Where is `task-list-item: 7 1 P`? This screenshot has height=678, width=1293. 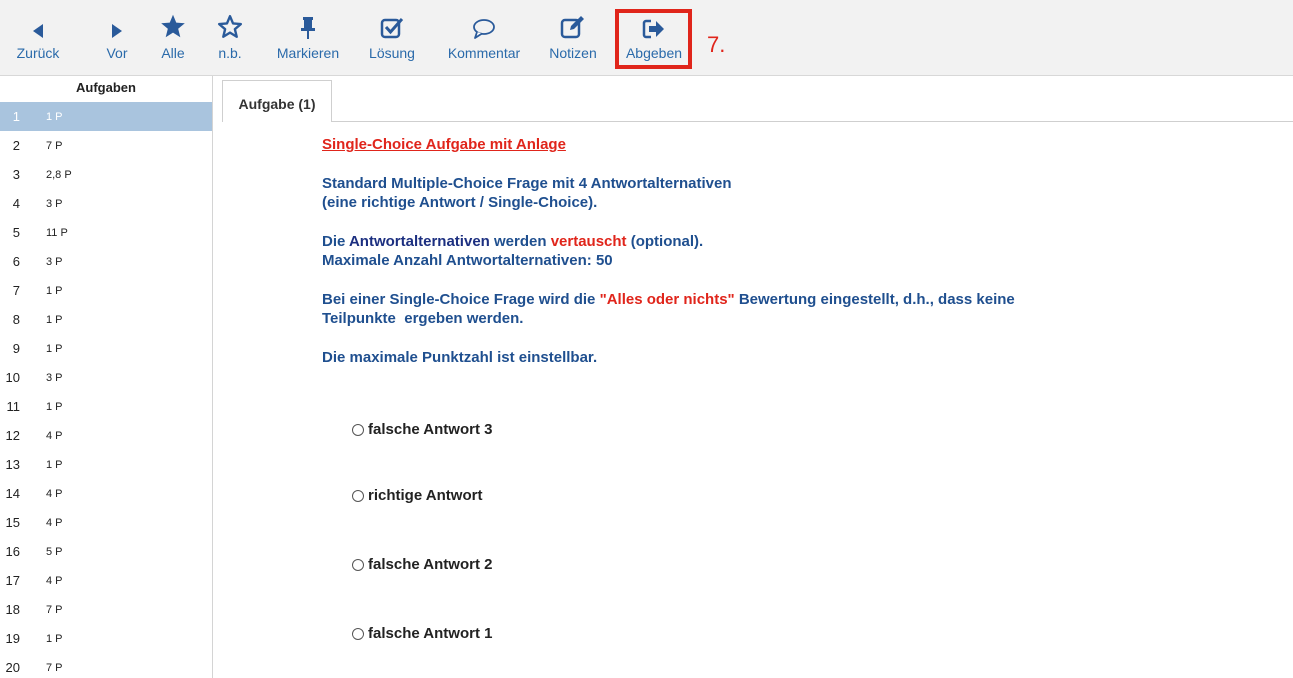 task-list-item: 7 1 P is located at coordinates (106, 290).